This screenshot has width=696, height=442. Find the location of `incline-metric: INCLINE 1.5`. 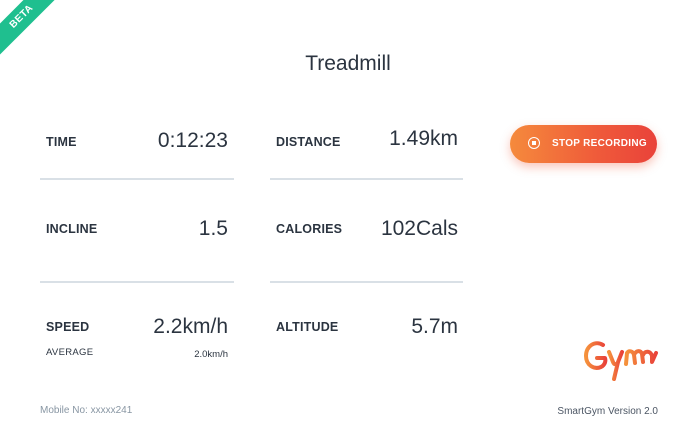

incline-metric: INCLINE 1.5 is located at coordinates (137, 231).